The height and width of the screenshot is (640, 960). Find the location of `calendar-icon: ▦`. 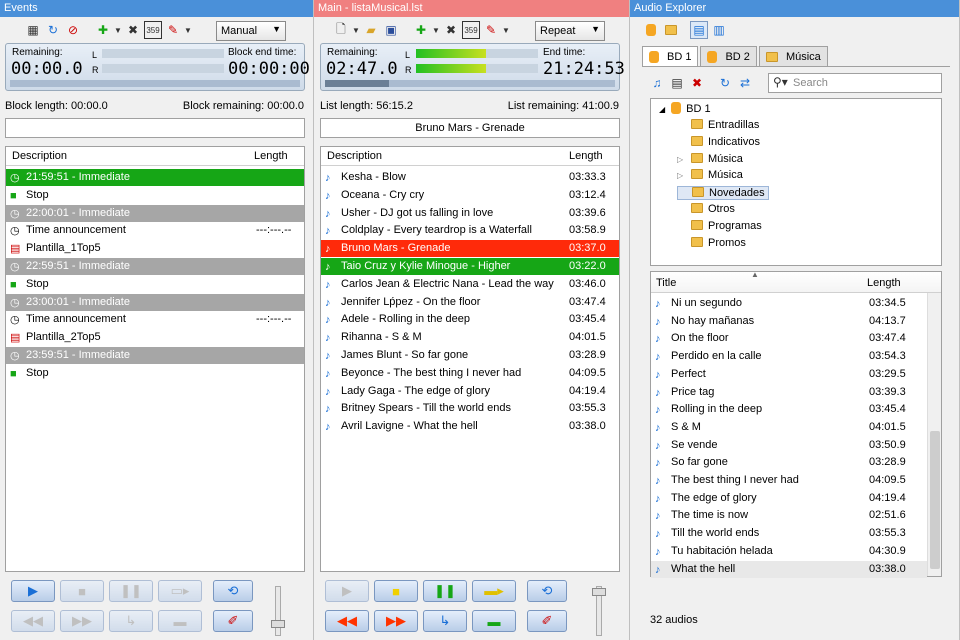

calendar-icon: ▦ is located at coordinates (33, 30).